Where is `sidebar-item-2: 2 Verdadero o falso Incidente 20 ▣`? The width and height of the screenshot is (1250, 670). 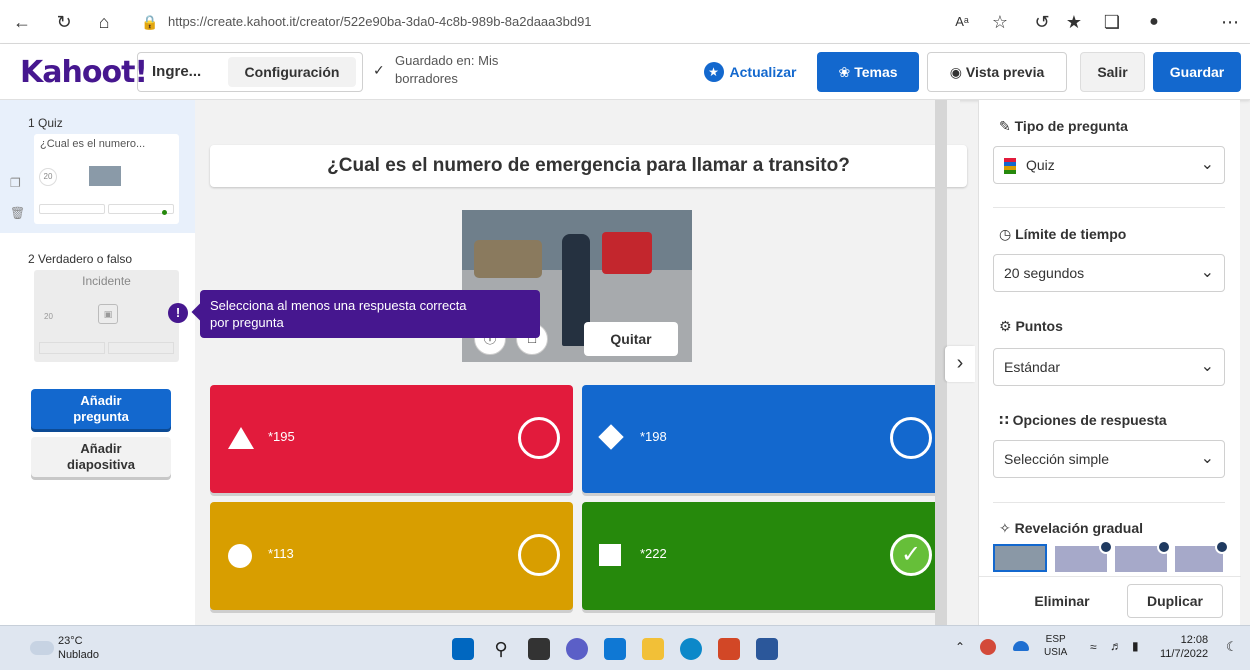 sidebar-item-2: 2 Verdadero o falso Incidente 20 ▣ is located at coordinates (97, 304).